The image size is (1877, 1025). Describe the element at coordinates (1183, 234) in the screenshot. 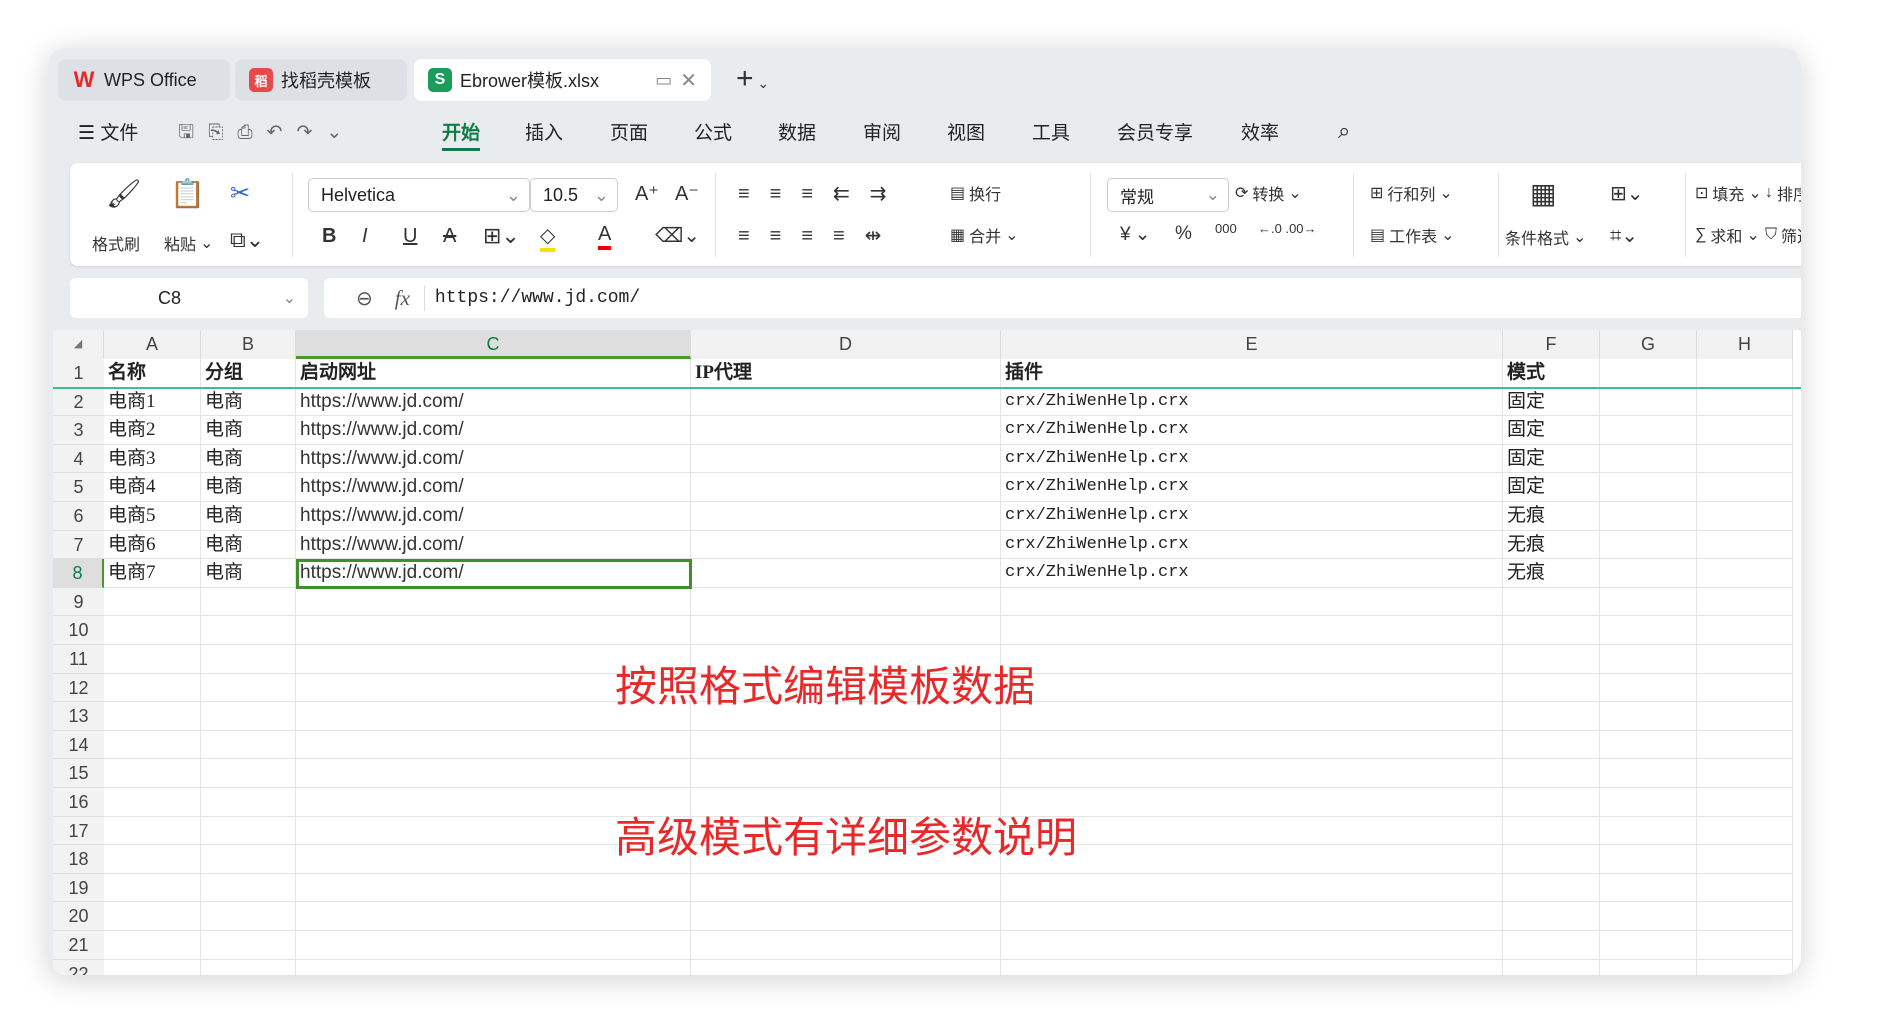

I see `percent-icon: %` at that location.